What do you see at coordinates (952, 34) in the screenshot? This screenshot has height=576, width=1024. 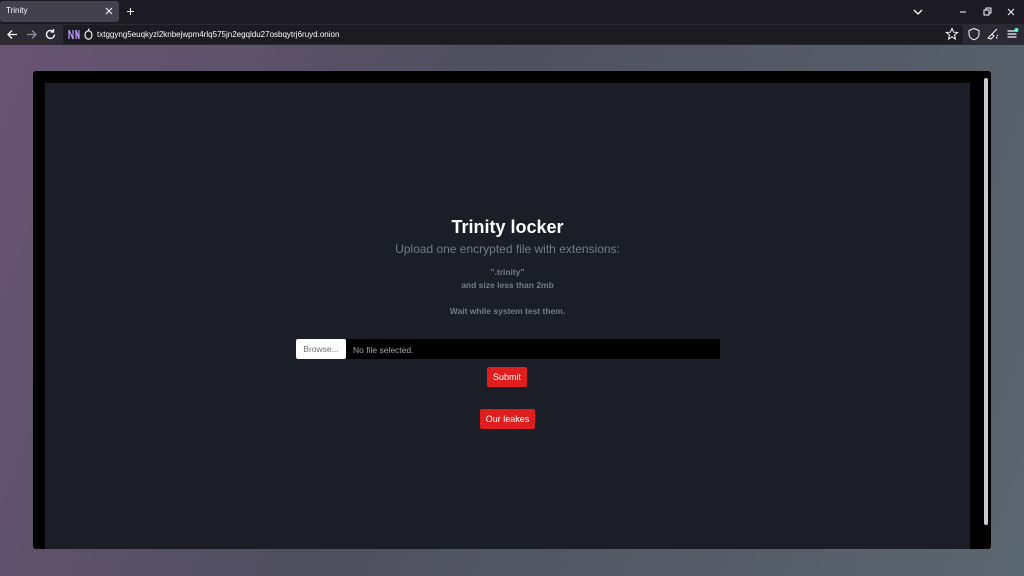 I see `bookmark-star-icon` at bounding box center [952, 34].